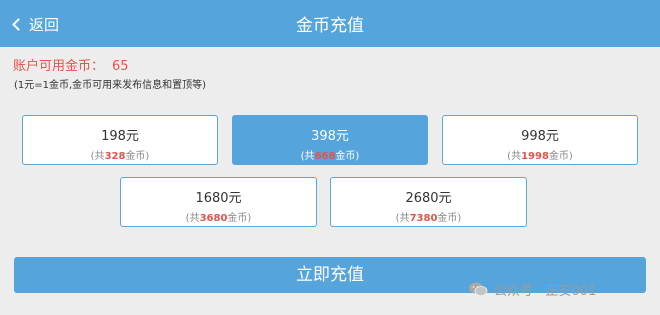 The height and width of the screenshot is (315, 660). What do you see at coordinates (545, 291) in the screenshot?
I see `watermark-text: 公众号 · 正安001` at bounding box center [545, 291].